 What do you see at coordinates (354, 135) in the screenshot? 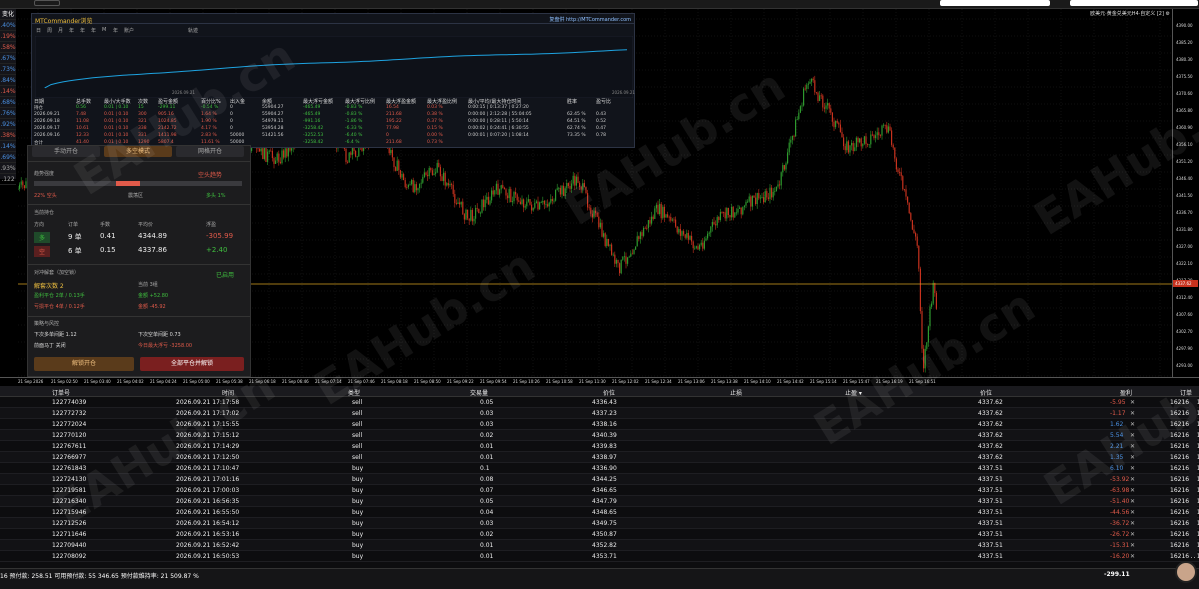
I see `stats-cell: -6.40 %` at bounding box center [354, 135].